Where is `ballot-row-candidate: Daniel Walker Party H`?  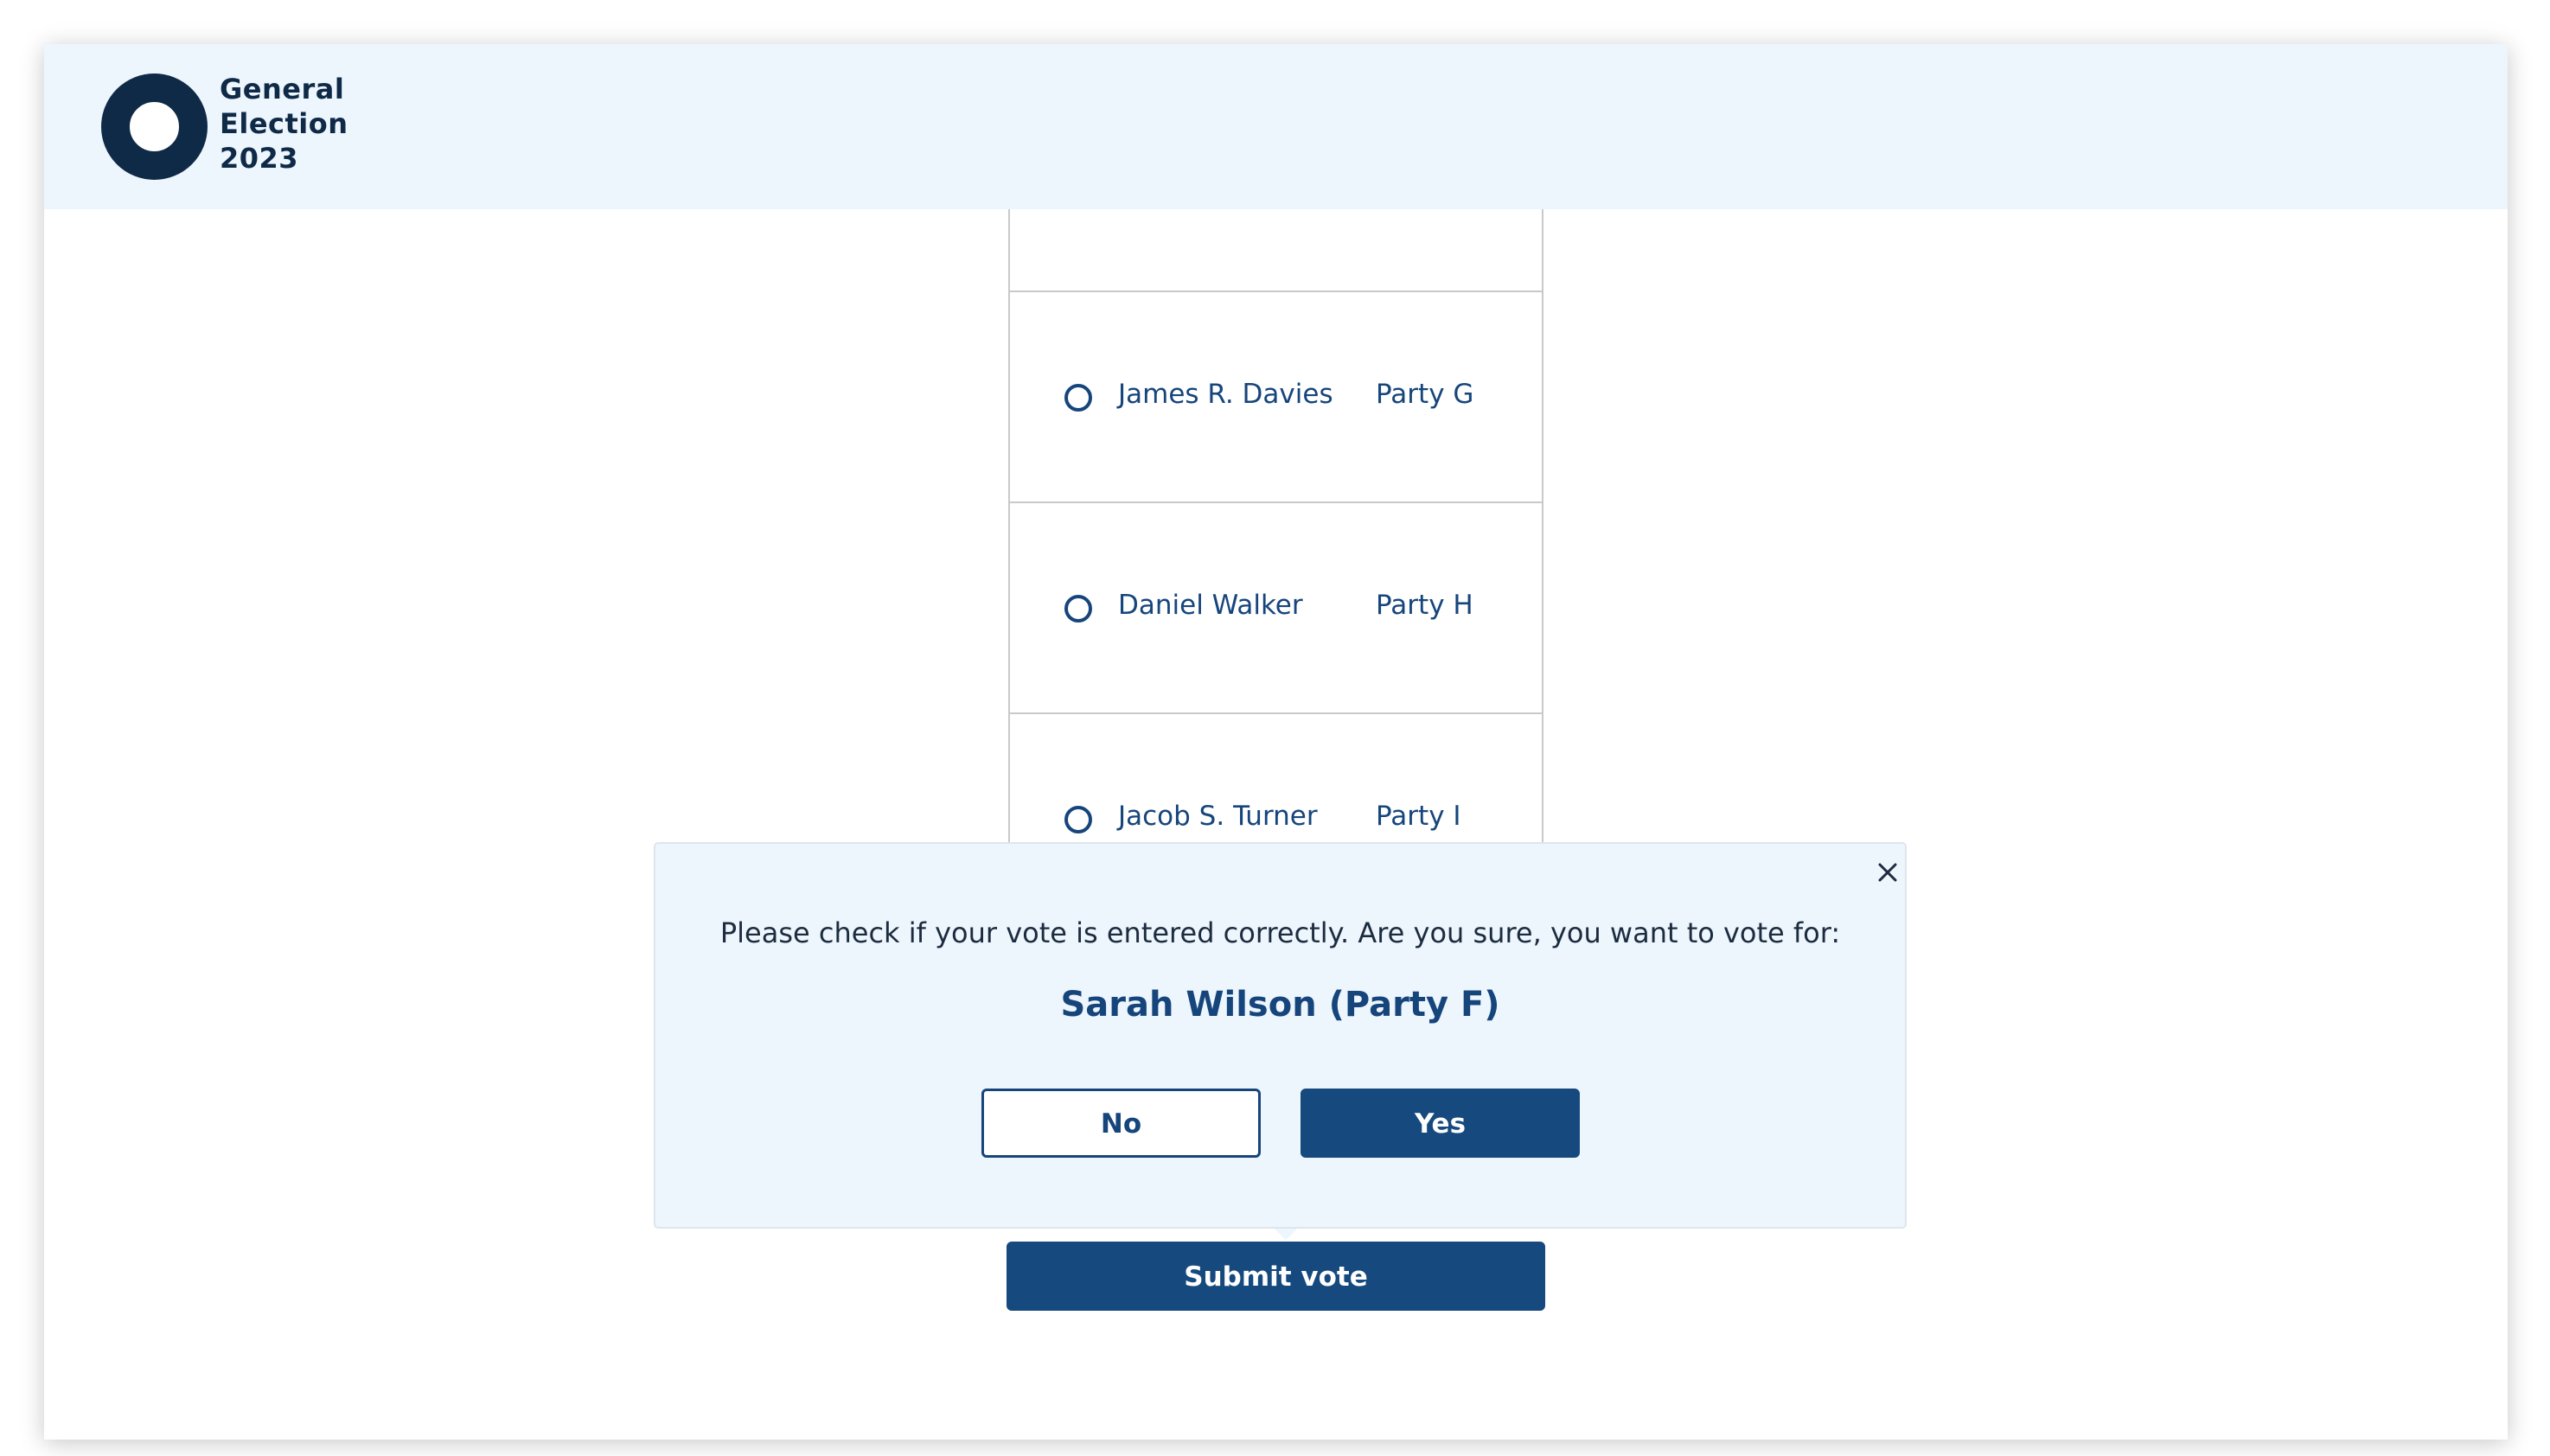 ballot-row-candidate: Daniel Walker Party H is located at coordinates (1276, 608).